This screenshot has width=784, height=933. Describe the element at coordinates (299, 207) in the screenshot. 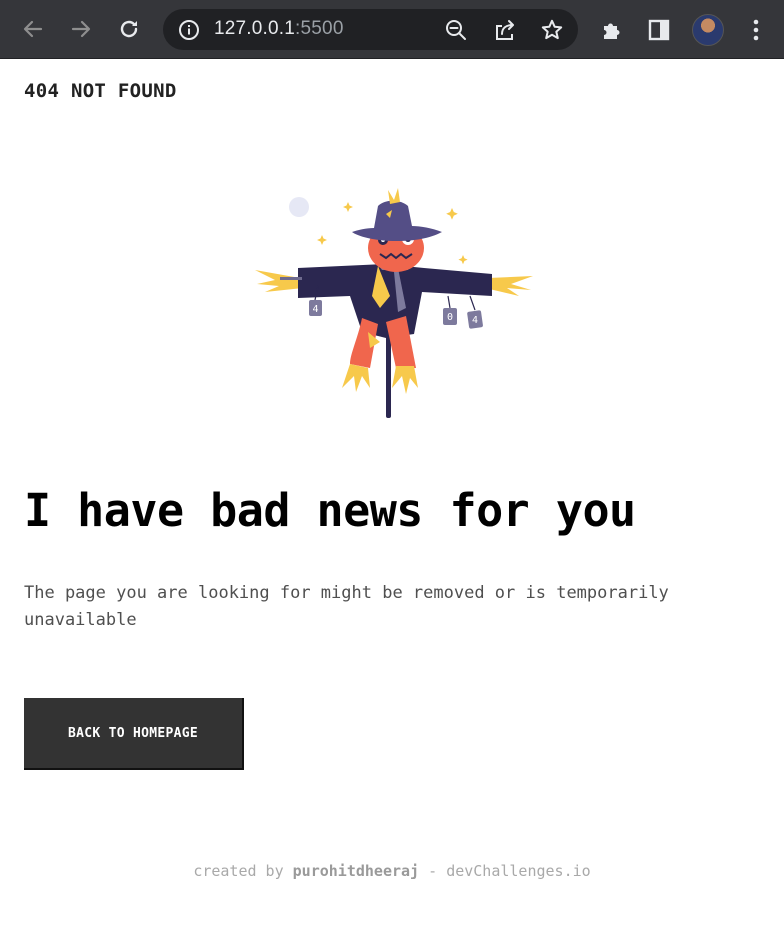

I see `moon-circle` at that location.